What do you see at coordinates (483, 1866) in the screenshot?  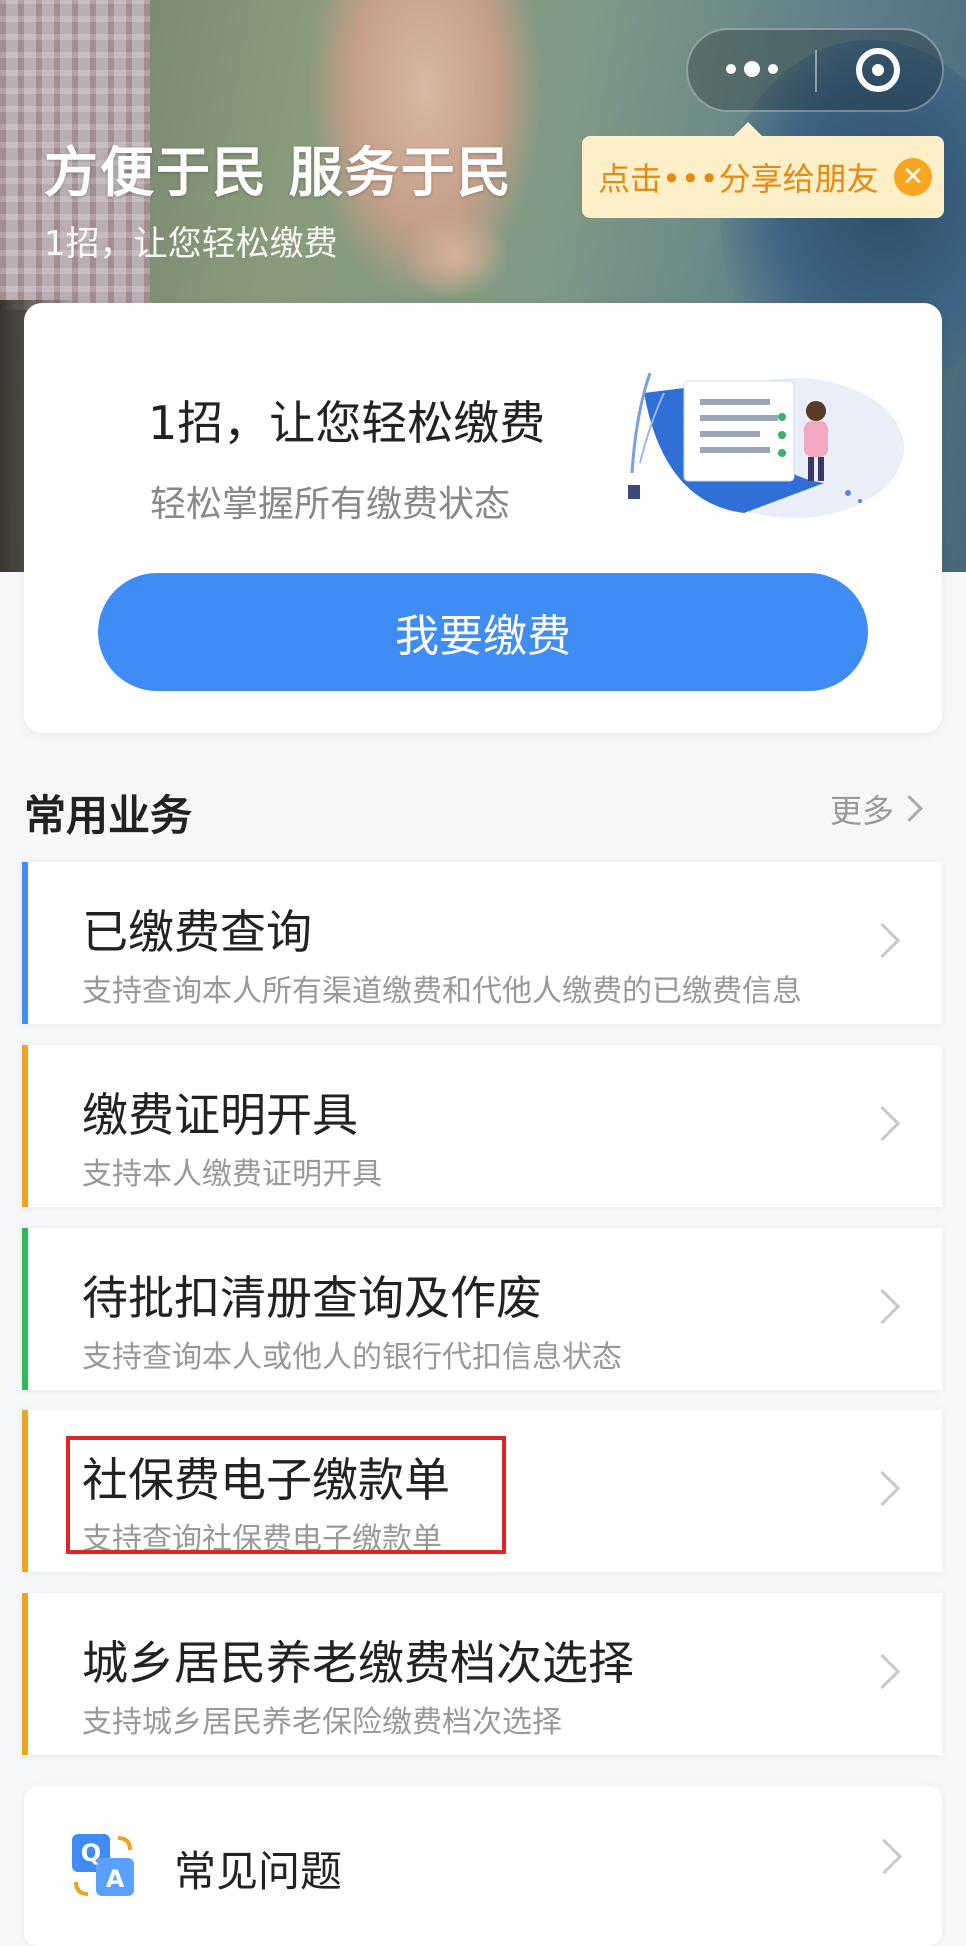 I see `faq-item: Q A 常见问题` at bounding box center [483, 1866].